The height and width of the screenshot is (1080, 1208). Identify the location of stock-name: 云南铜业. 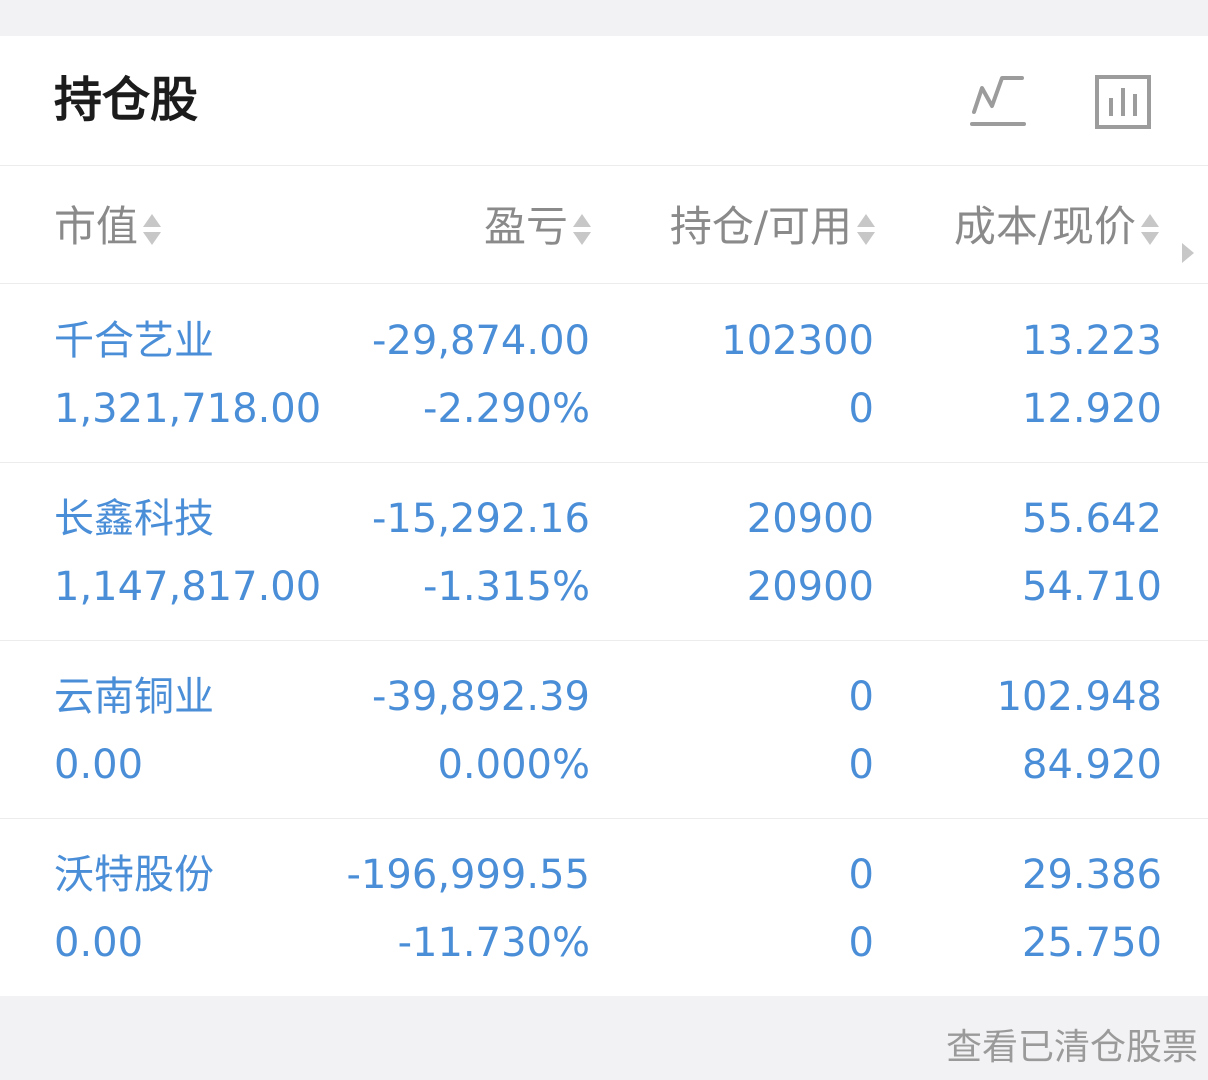
(134, 697).